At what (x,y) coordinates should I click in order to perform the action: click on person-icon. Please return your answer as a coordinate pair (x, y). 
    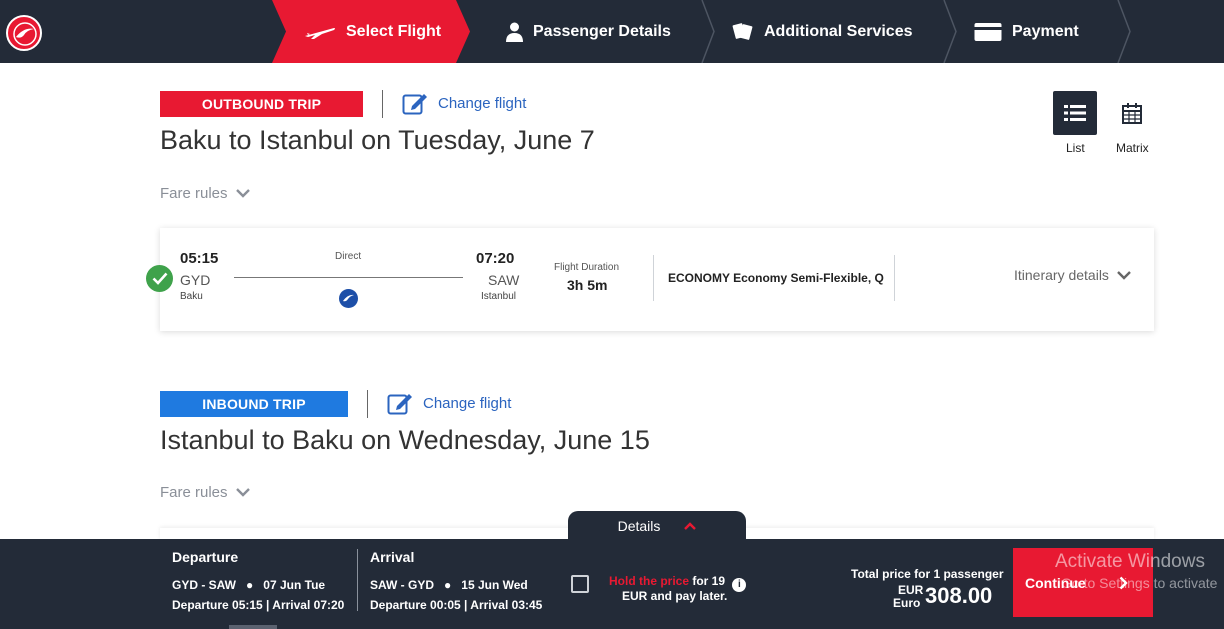
    Looking at the image, I should click on (514, 32).